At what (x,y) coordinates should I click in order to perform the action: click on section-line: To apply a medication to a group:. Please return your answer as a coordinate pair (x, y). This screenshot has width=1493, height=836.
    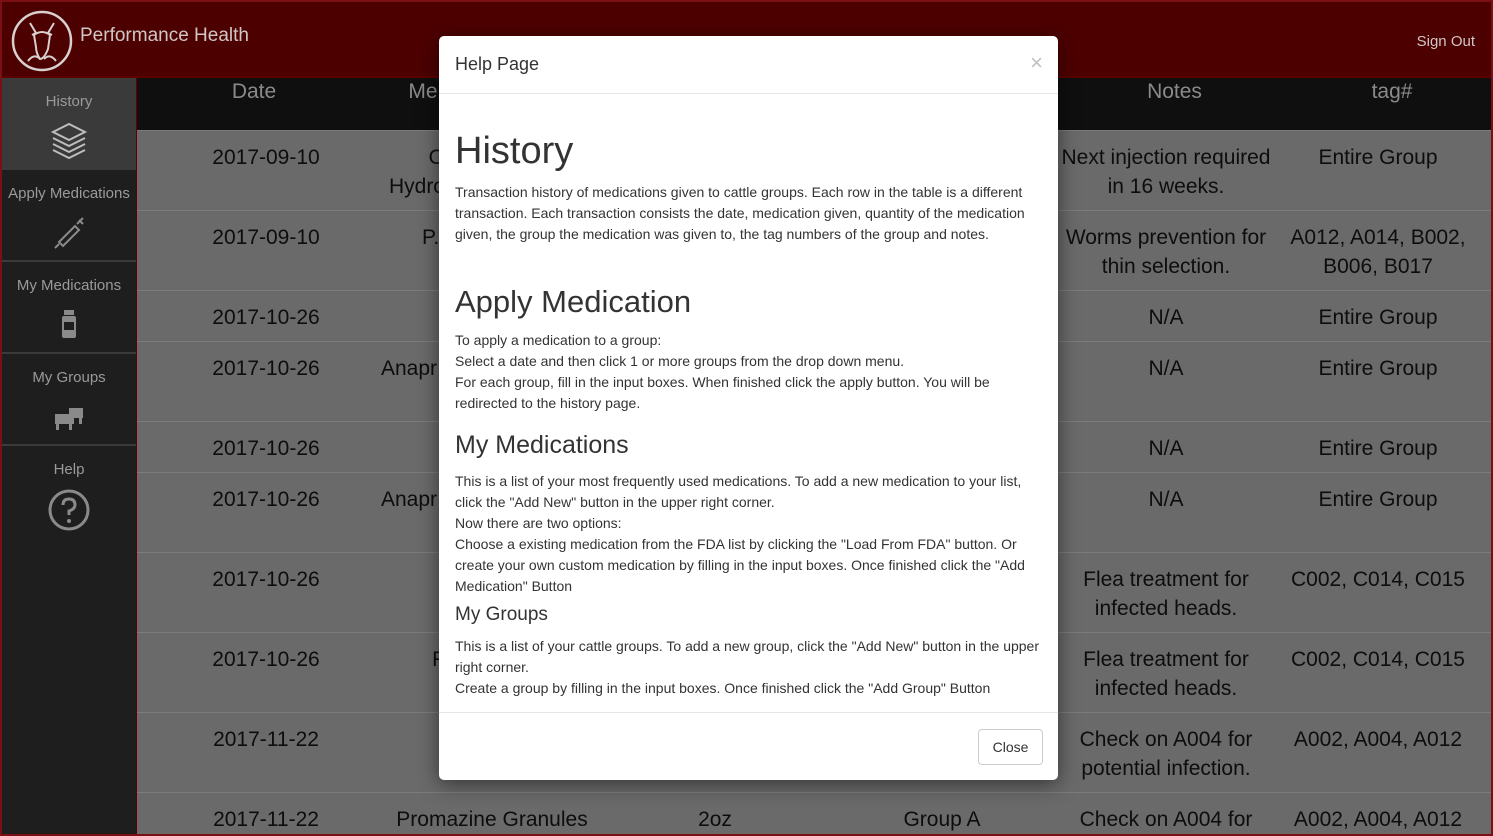
    Looking at the image, I should click on (558, 340).